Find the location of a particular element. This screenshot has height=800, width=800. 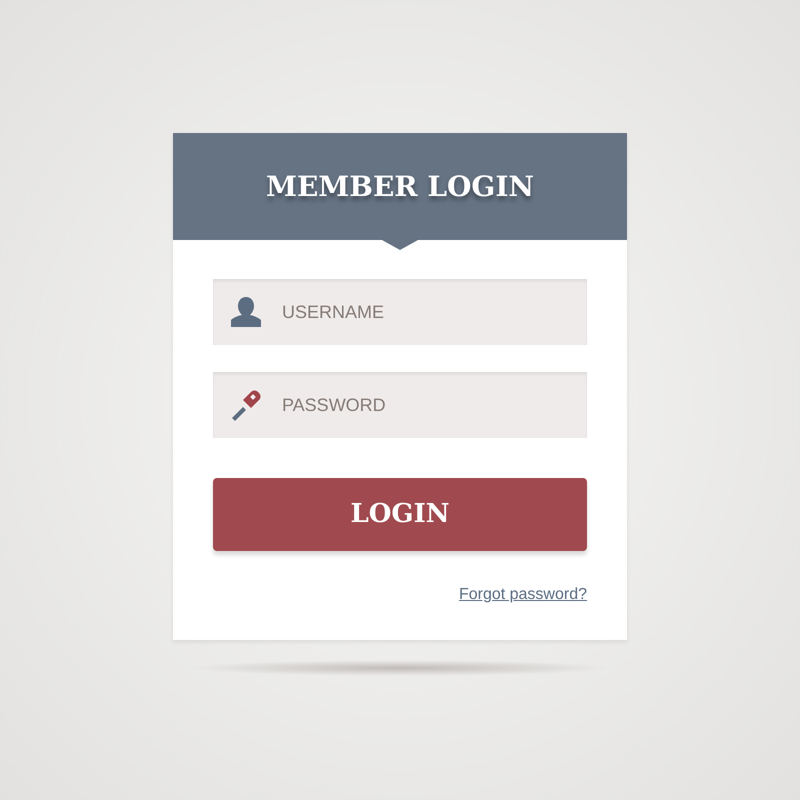

password-field: PASSWORD is located at coordinates (400, 405).